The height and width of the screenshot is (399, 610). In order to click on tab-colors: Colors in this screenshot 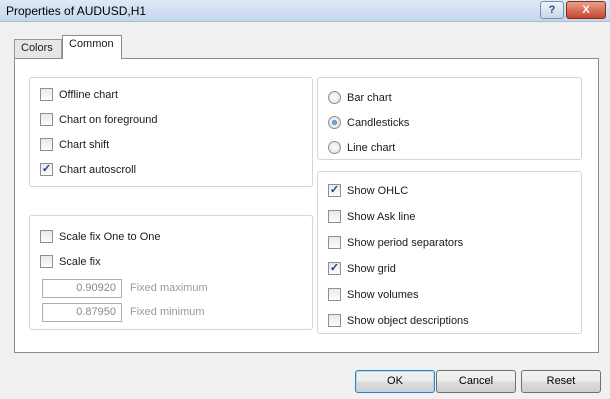, I will do `click(38, 48)`.